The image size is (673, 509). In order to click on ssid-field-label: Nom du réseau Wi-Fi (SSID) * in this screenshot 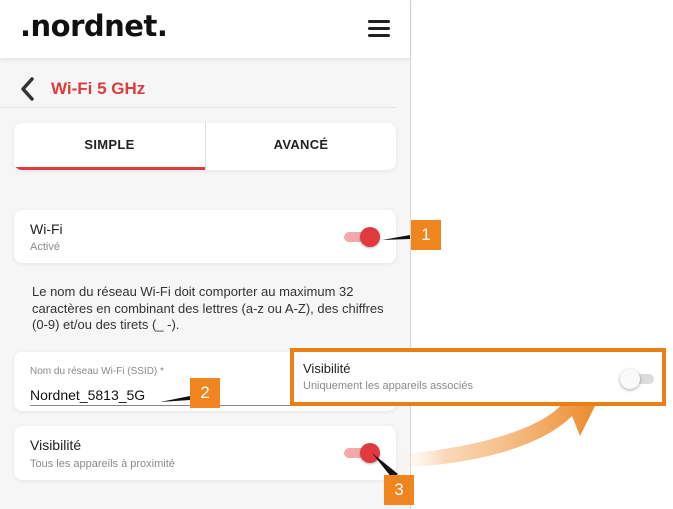, I will do `click(97, 371)`.